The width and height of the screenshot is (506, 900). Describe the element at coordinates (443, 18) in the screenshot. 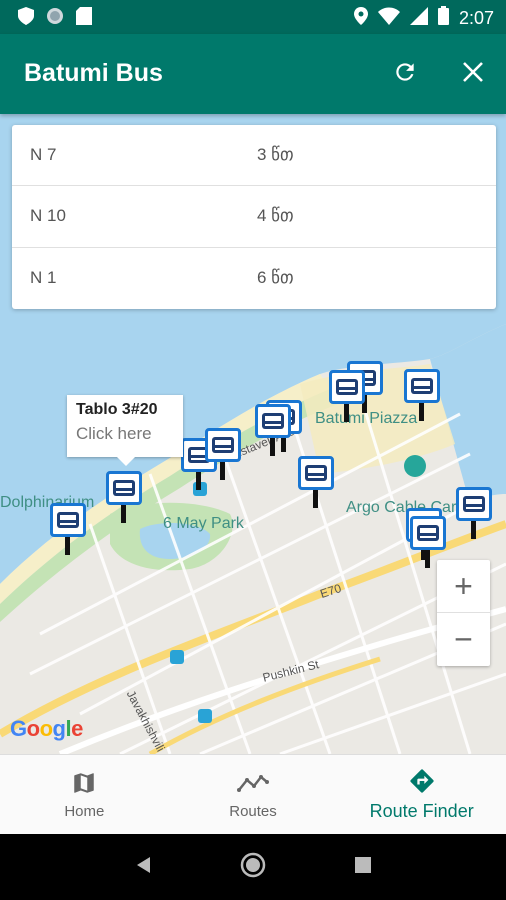

I see `battery-icon` at that location.